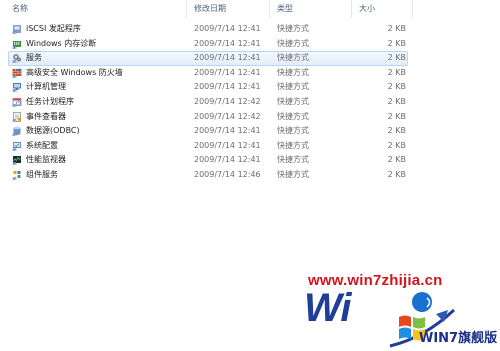 This screenshot has width=500, height=351. I want to click on task-scheduler-icon, so click(17, 102).